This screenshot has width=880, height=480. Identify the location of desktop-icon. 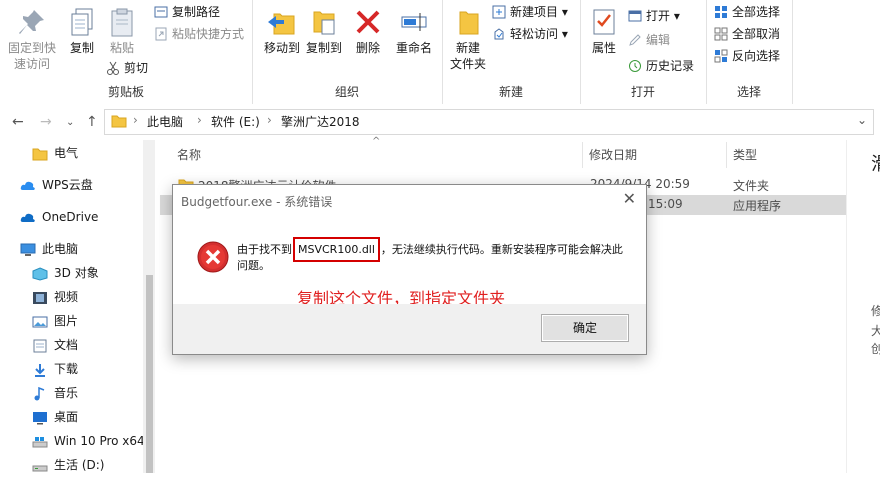
(40, 417).